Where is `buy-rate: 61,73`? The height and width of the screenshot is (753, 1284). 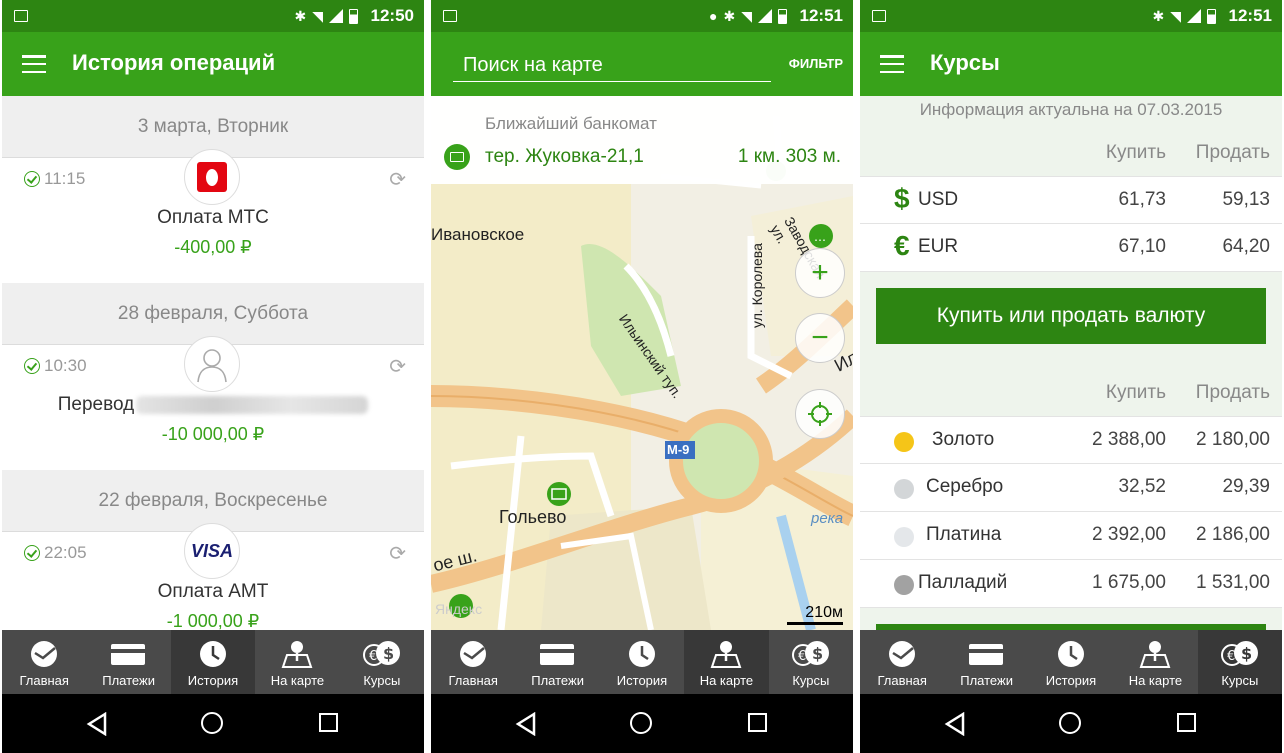
buy-rate: 61,73 is located at coordinates (1142, 199).